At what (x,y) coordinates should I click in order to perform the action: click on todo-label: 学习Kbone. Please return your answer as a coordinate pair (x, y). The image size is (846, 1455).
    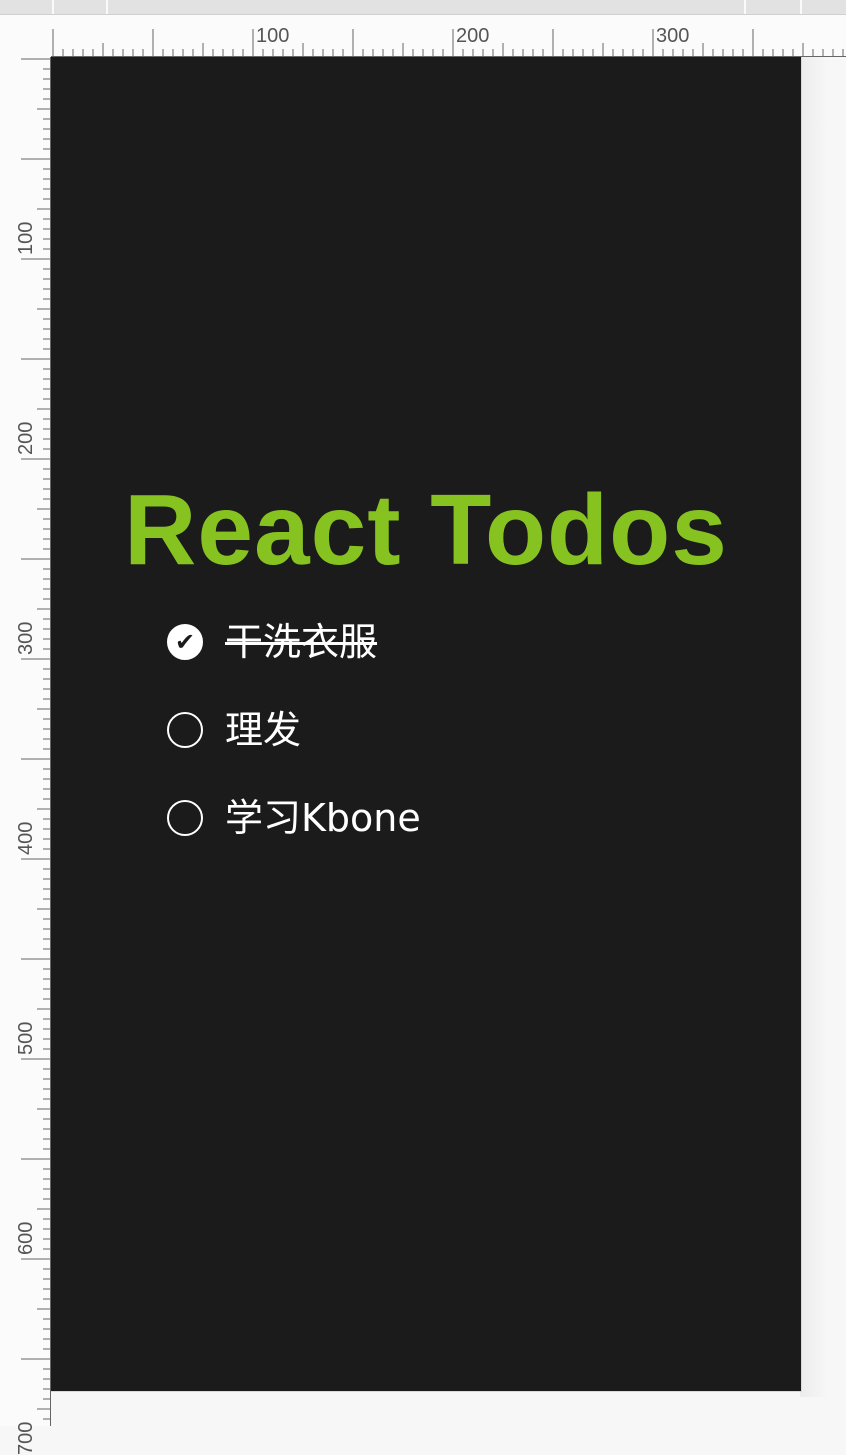
    Looking at the image, I should click on (323, 818).